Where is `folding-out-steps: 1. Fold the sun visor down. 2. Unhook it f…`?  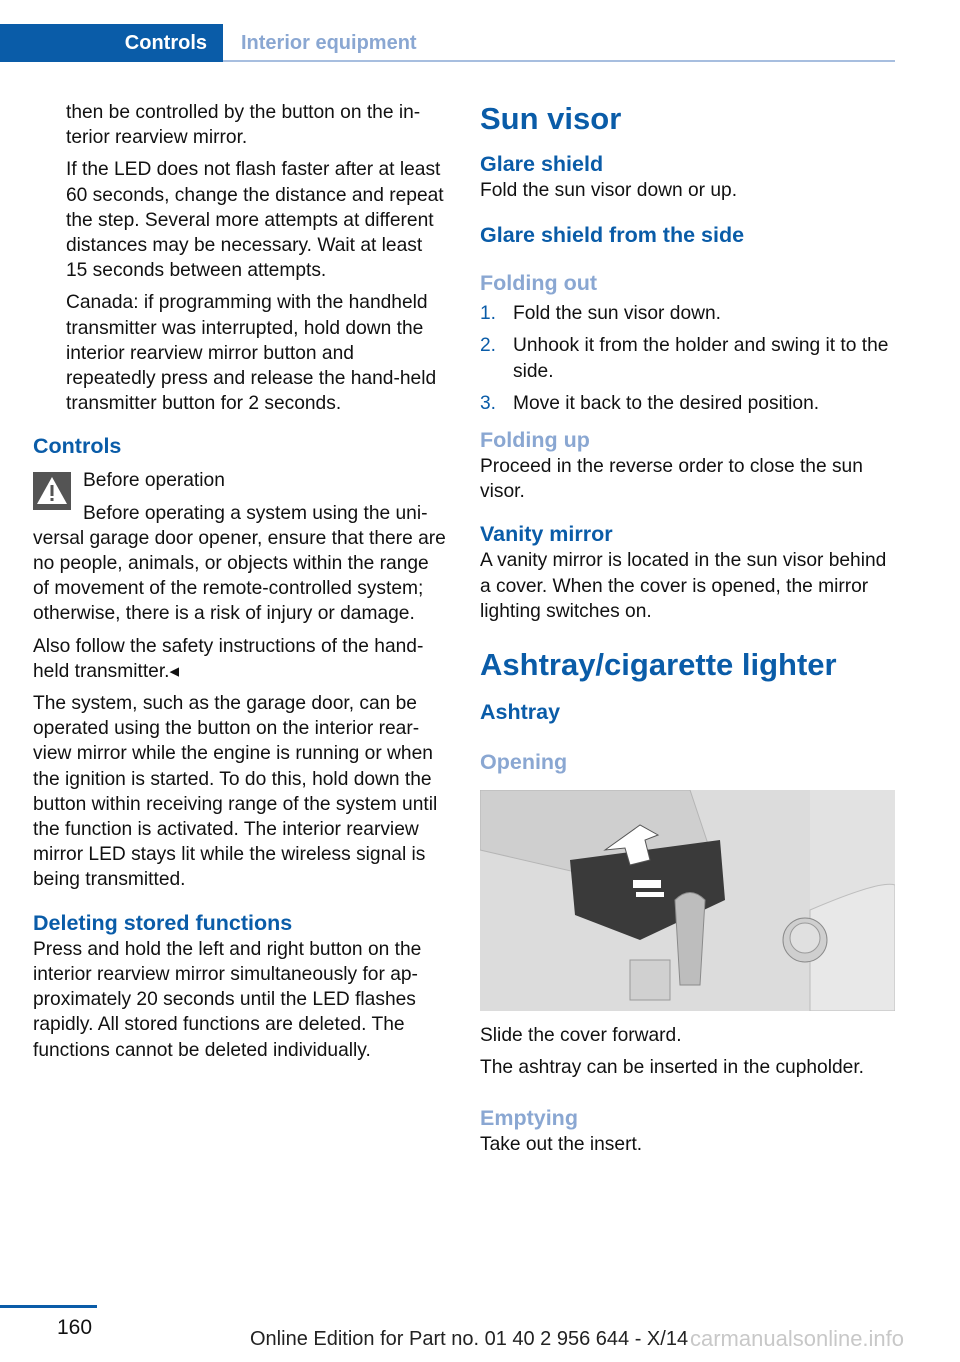 folding-out-steps: 1. Fold the sun visor down. 2. Unhook it f… is located at coordinates (687, 358).